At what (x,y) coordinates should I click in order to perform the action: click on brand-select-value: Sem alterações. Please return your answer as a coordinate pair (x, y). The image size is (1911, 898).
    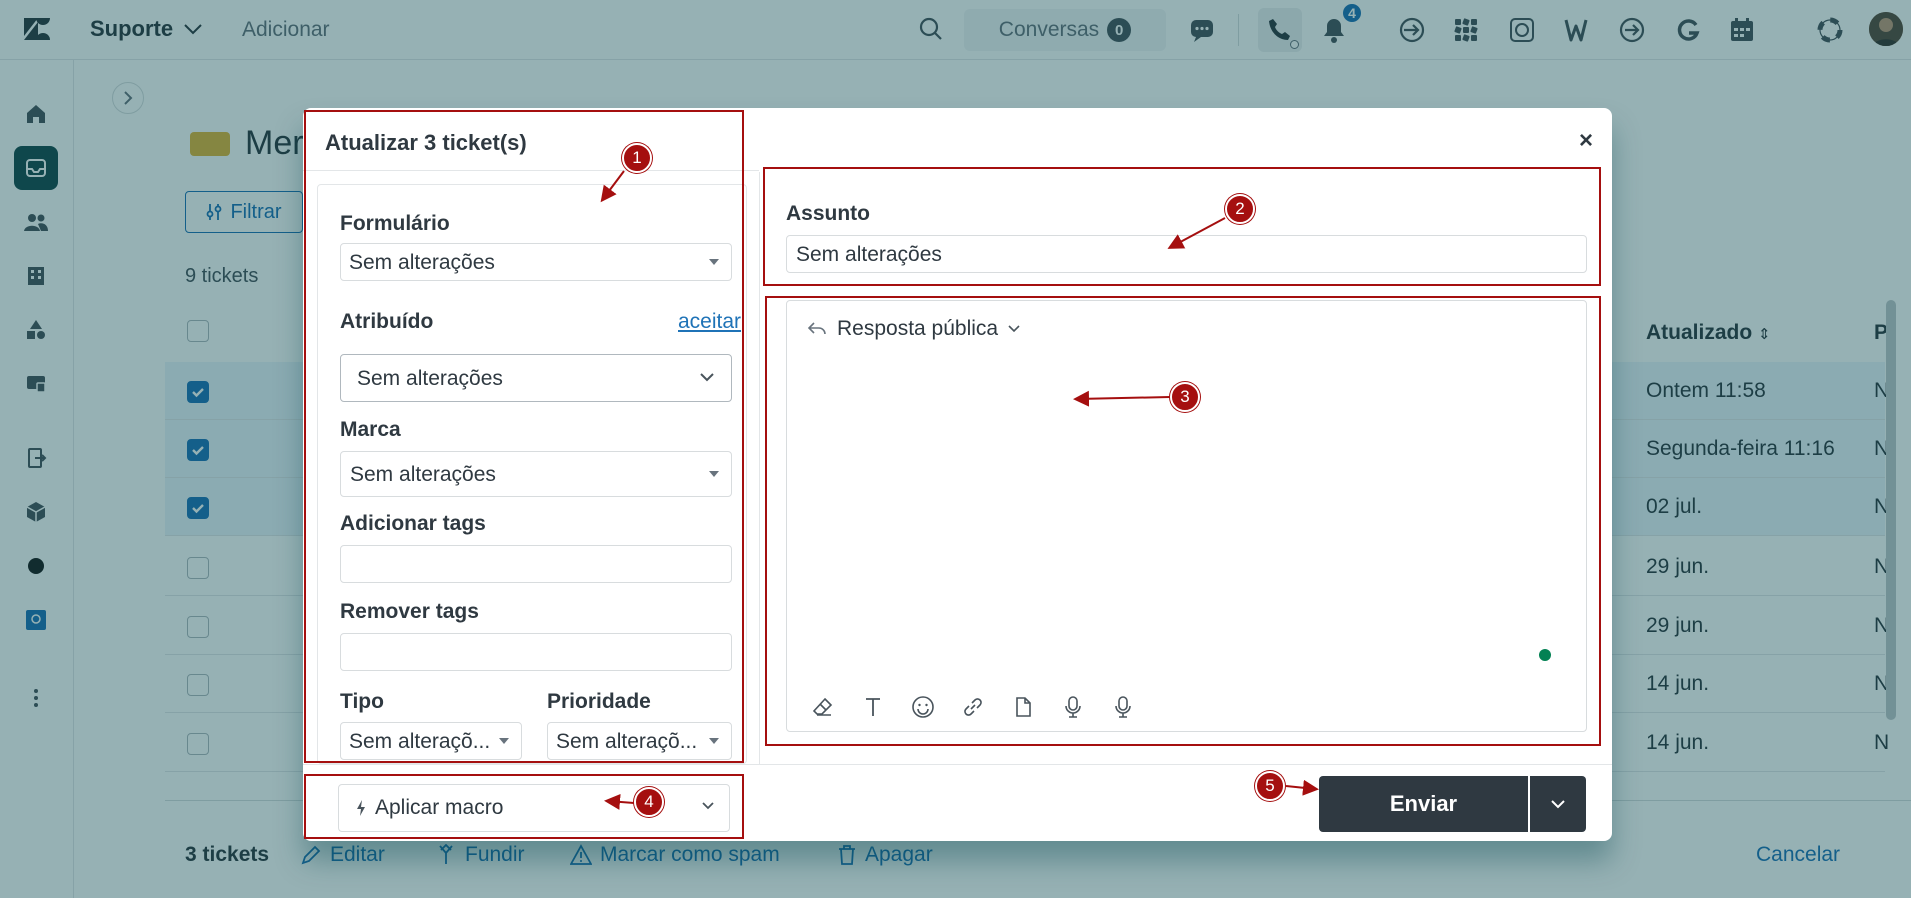
    Looking at the image, I should click on (423, 474).